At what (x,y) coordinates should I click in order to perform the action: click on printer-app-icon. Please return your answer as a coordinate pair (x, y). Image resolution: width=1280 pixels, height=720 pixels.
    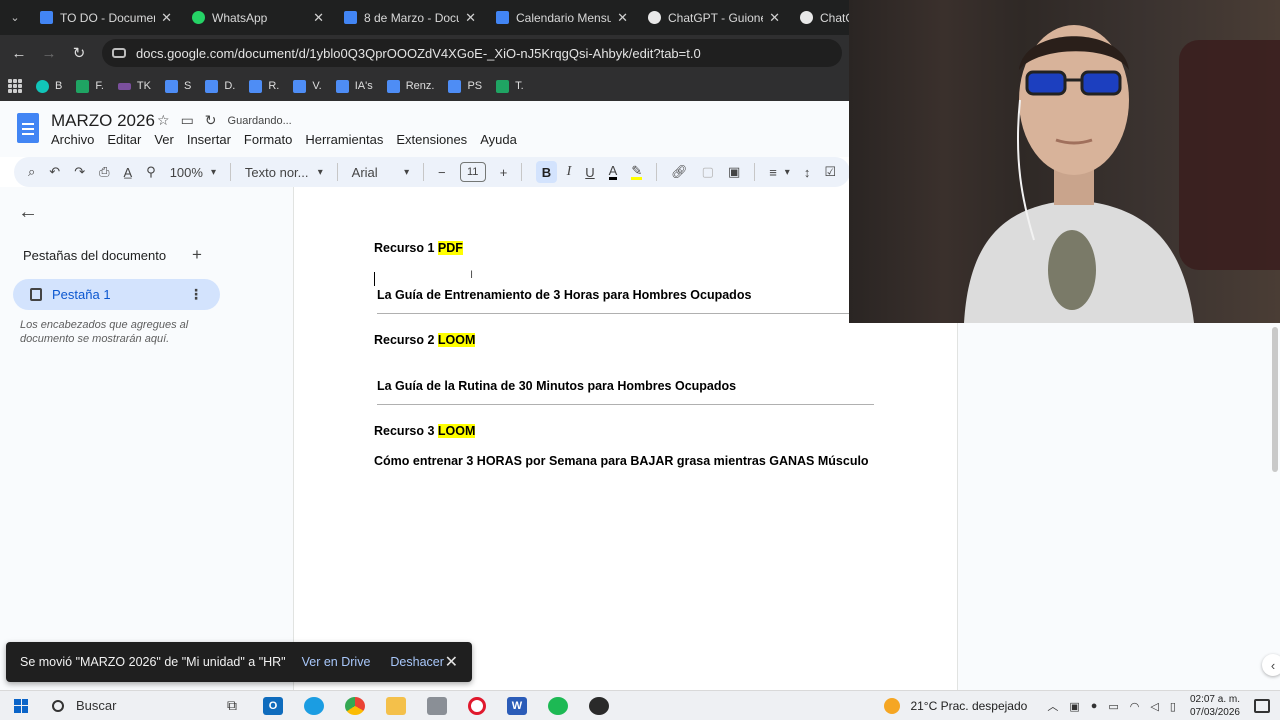
    Looking at the image, I should click on (437, 705).